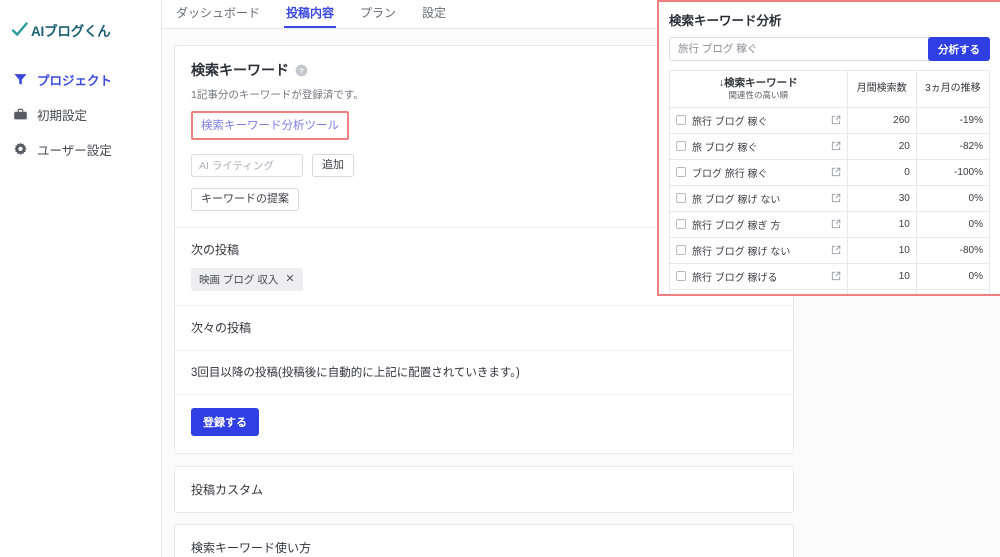 The width and height of the screenshot is (1000, 557). I want to click on column-header-keyword-sub: 関連性の高い順, so click(758, 95).